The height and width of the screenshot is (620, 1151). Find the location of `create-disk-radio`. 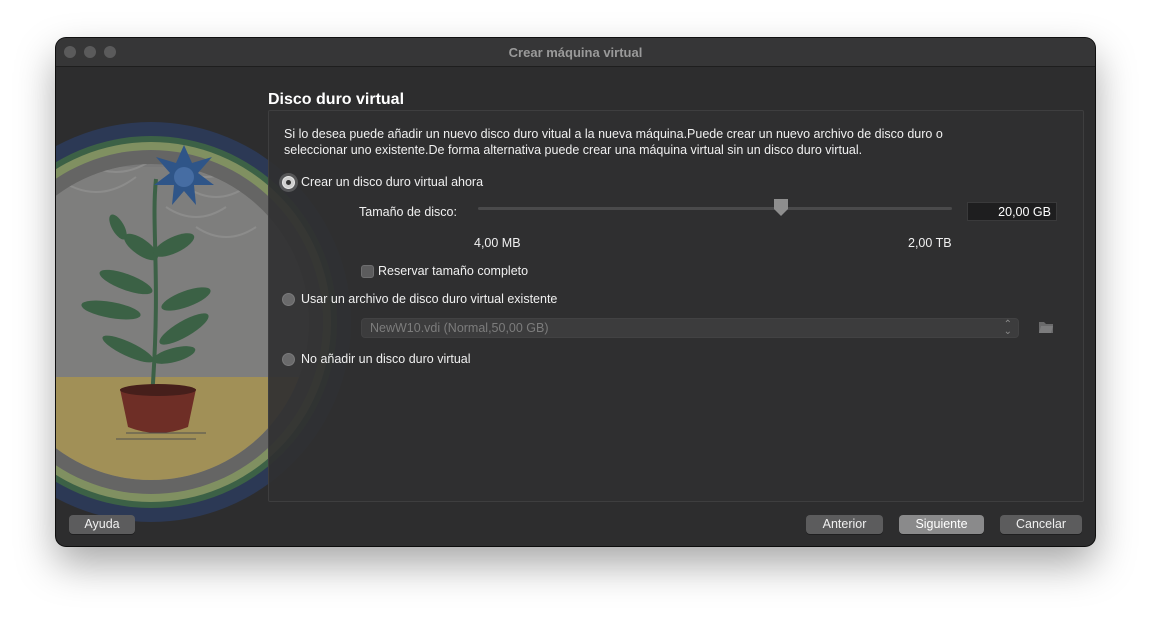

create-disk-radio is located at coordinates (288, 182).